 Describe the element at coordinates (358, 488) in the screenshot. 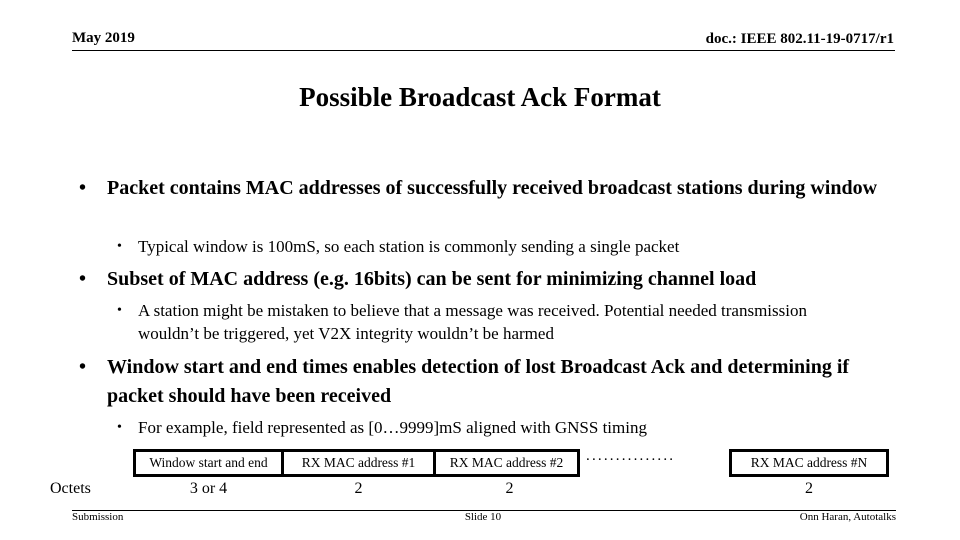

I see `octets-mac-1: 2` at that location.